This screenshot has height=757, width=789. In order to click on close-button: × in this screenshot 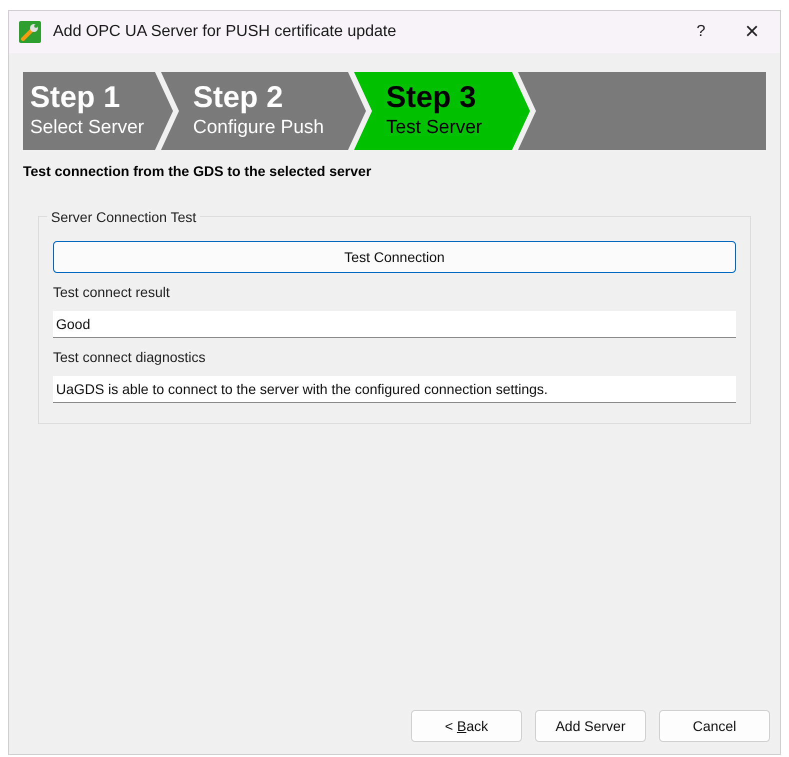, I will do `click(752, 32)`.